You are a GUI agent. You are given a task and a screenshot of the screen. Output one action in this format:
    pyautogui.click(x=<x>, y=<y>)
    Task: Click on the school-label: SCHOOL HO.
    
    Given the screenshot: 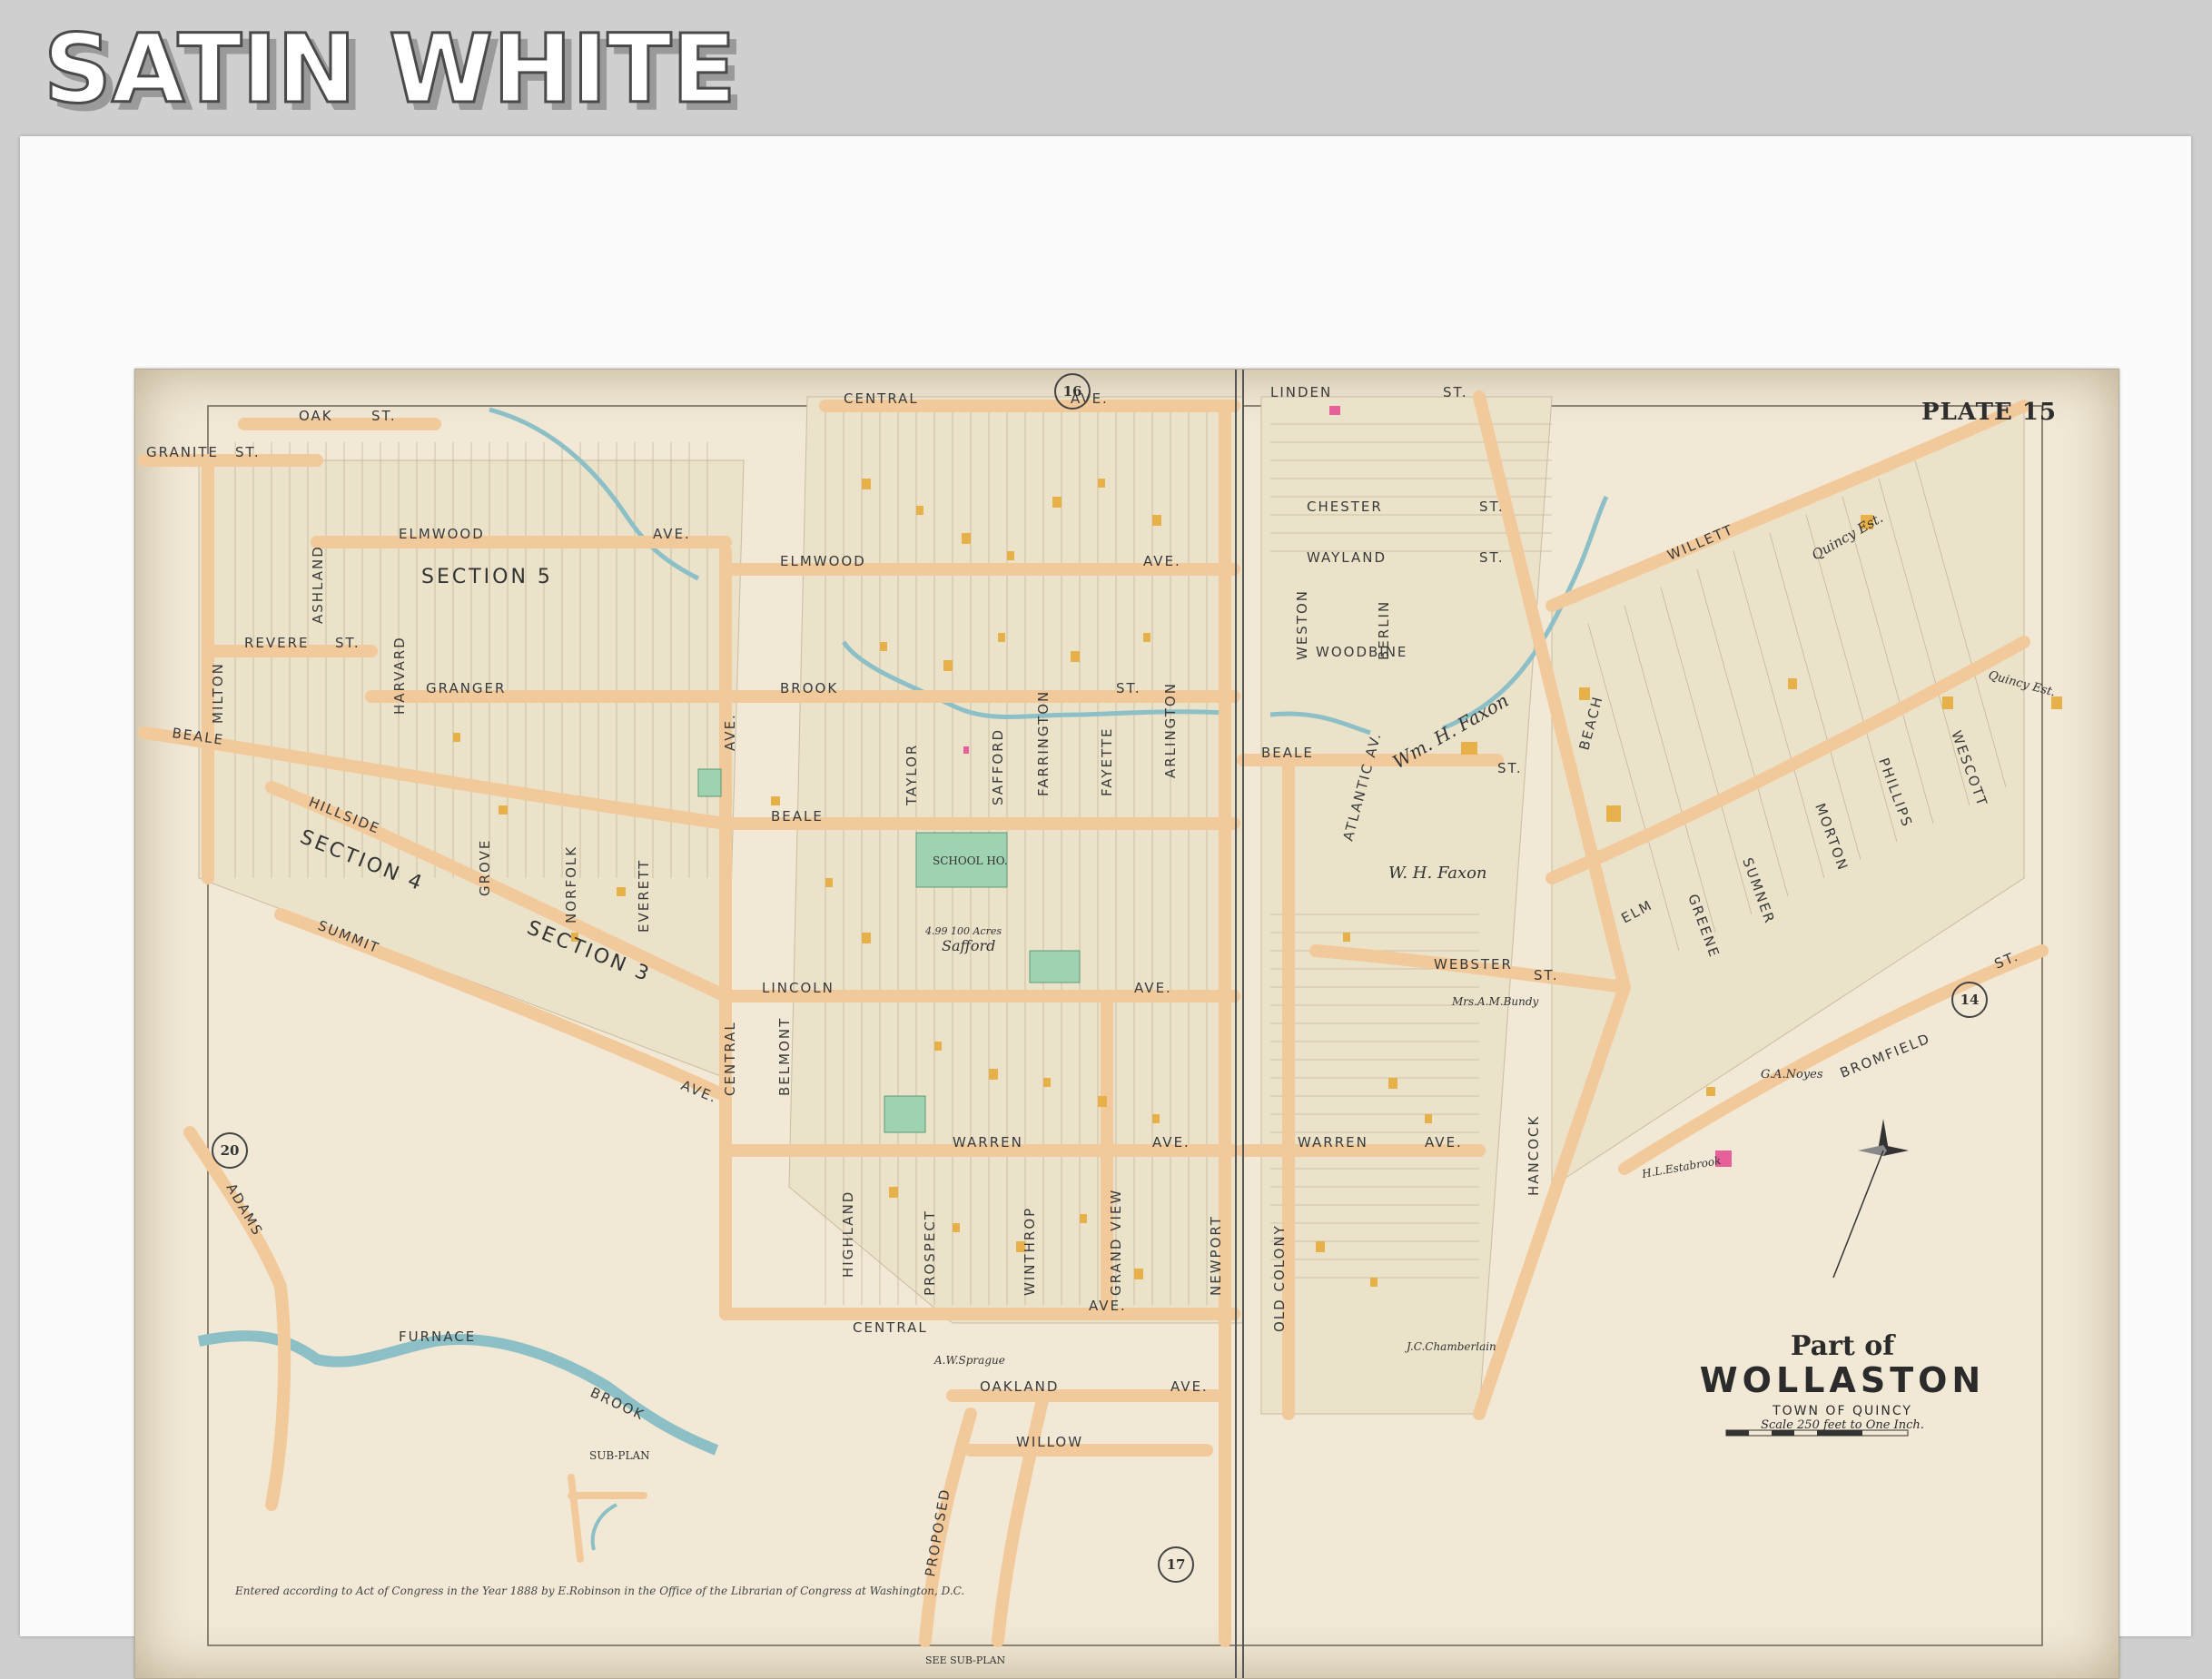 What is the action you would take?
    pyautogui.click(x=971, y=860)
    